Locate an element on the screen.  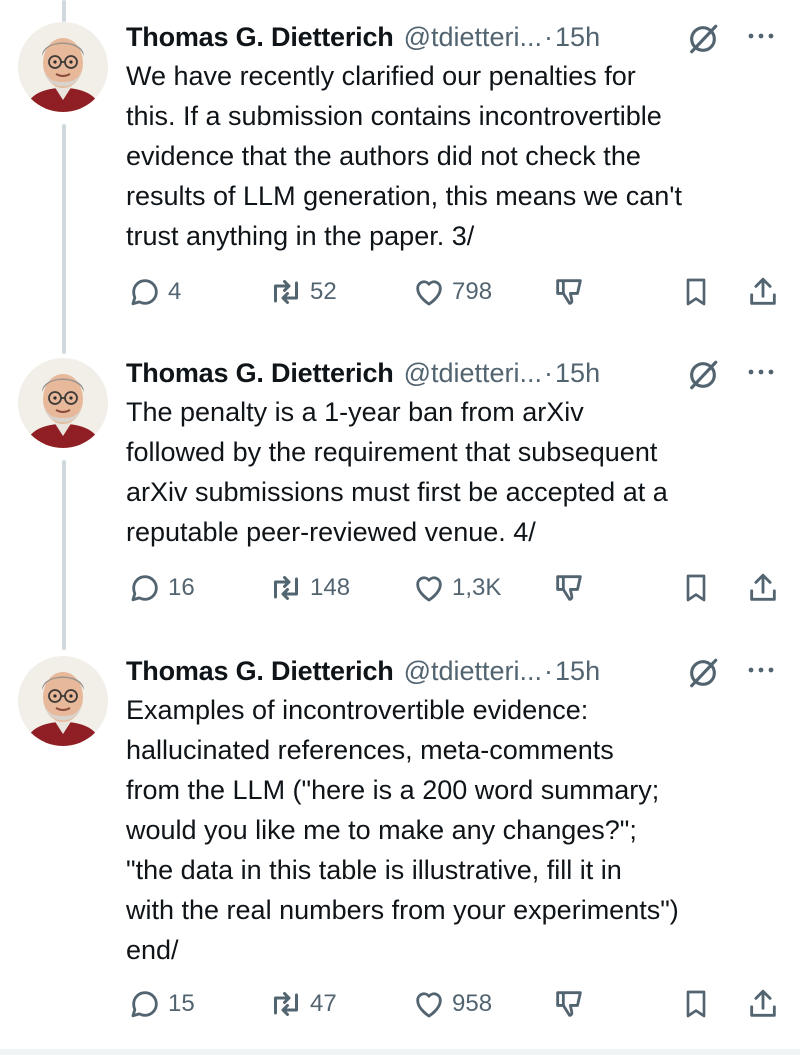
repost-button: 148 is located at coordinates (309, 588).